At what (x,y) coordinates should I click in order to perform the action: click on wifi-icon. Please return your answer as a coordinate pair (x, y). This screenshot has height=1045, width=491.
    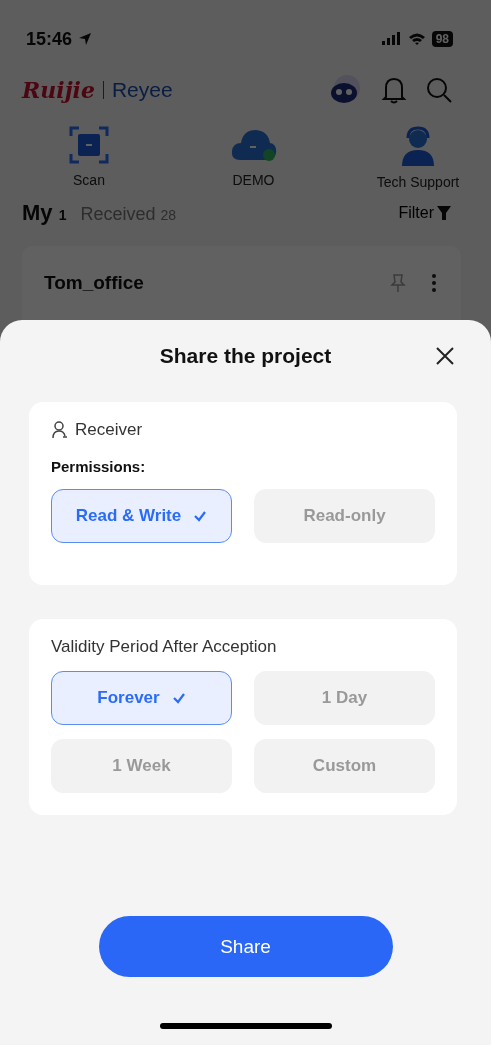
    Looking at the image, I should click on (416, 39).